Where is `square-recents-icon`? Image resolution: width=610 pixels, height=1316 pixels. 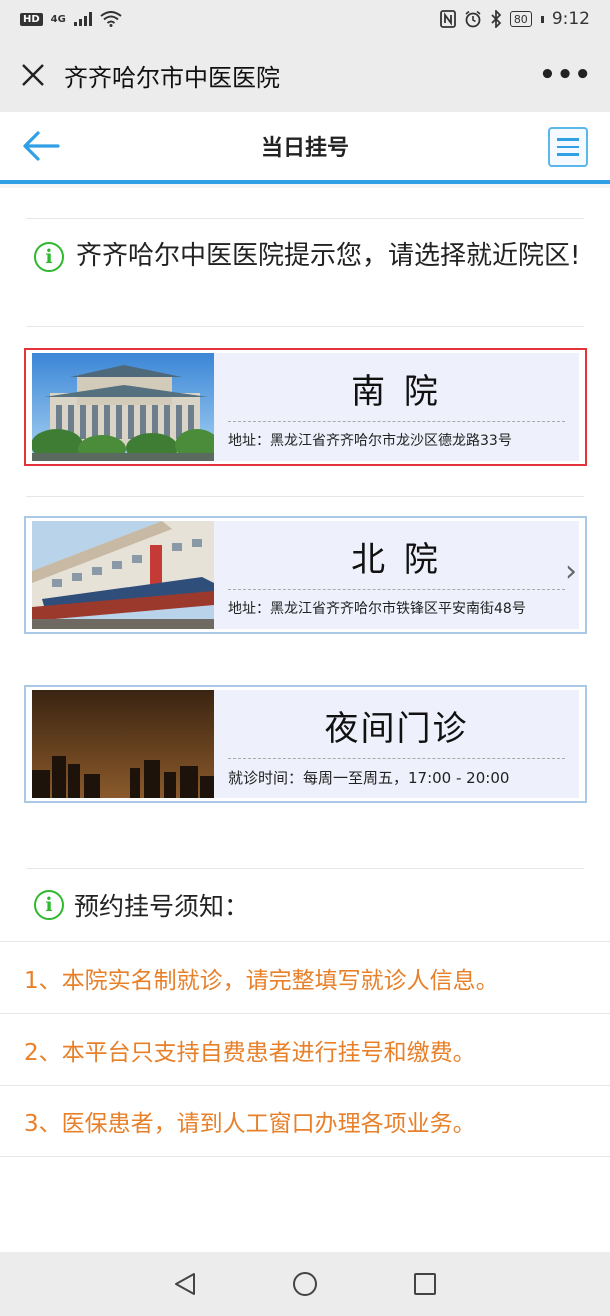 square-recents-icon is located at coordinates (425, 1284).